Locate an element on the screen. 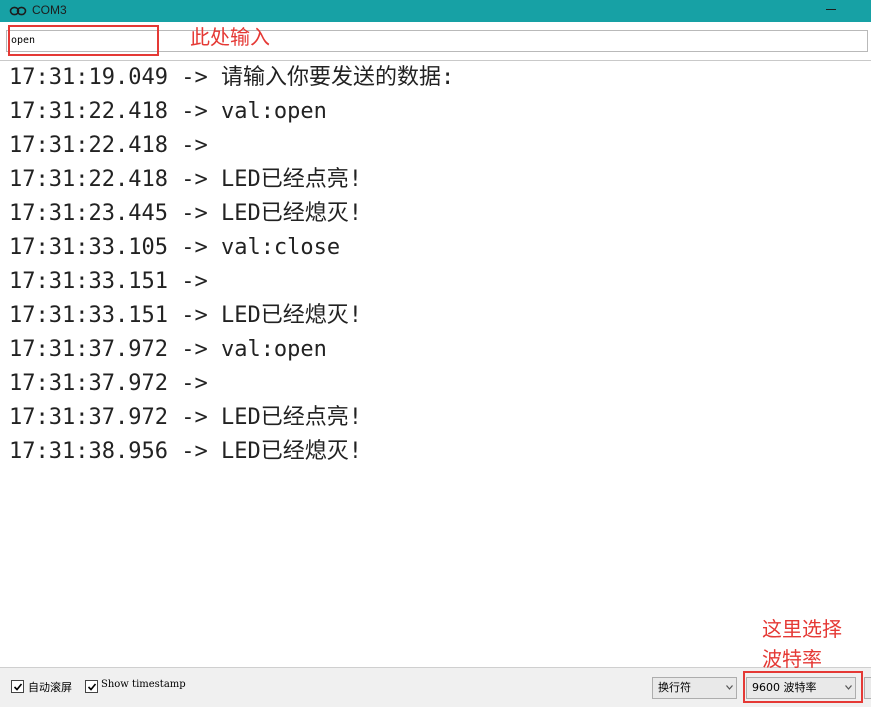  timestamp-label: Show timestamp is located at coordinates (143, 684).